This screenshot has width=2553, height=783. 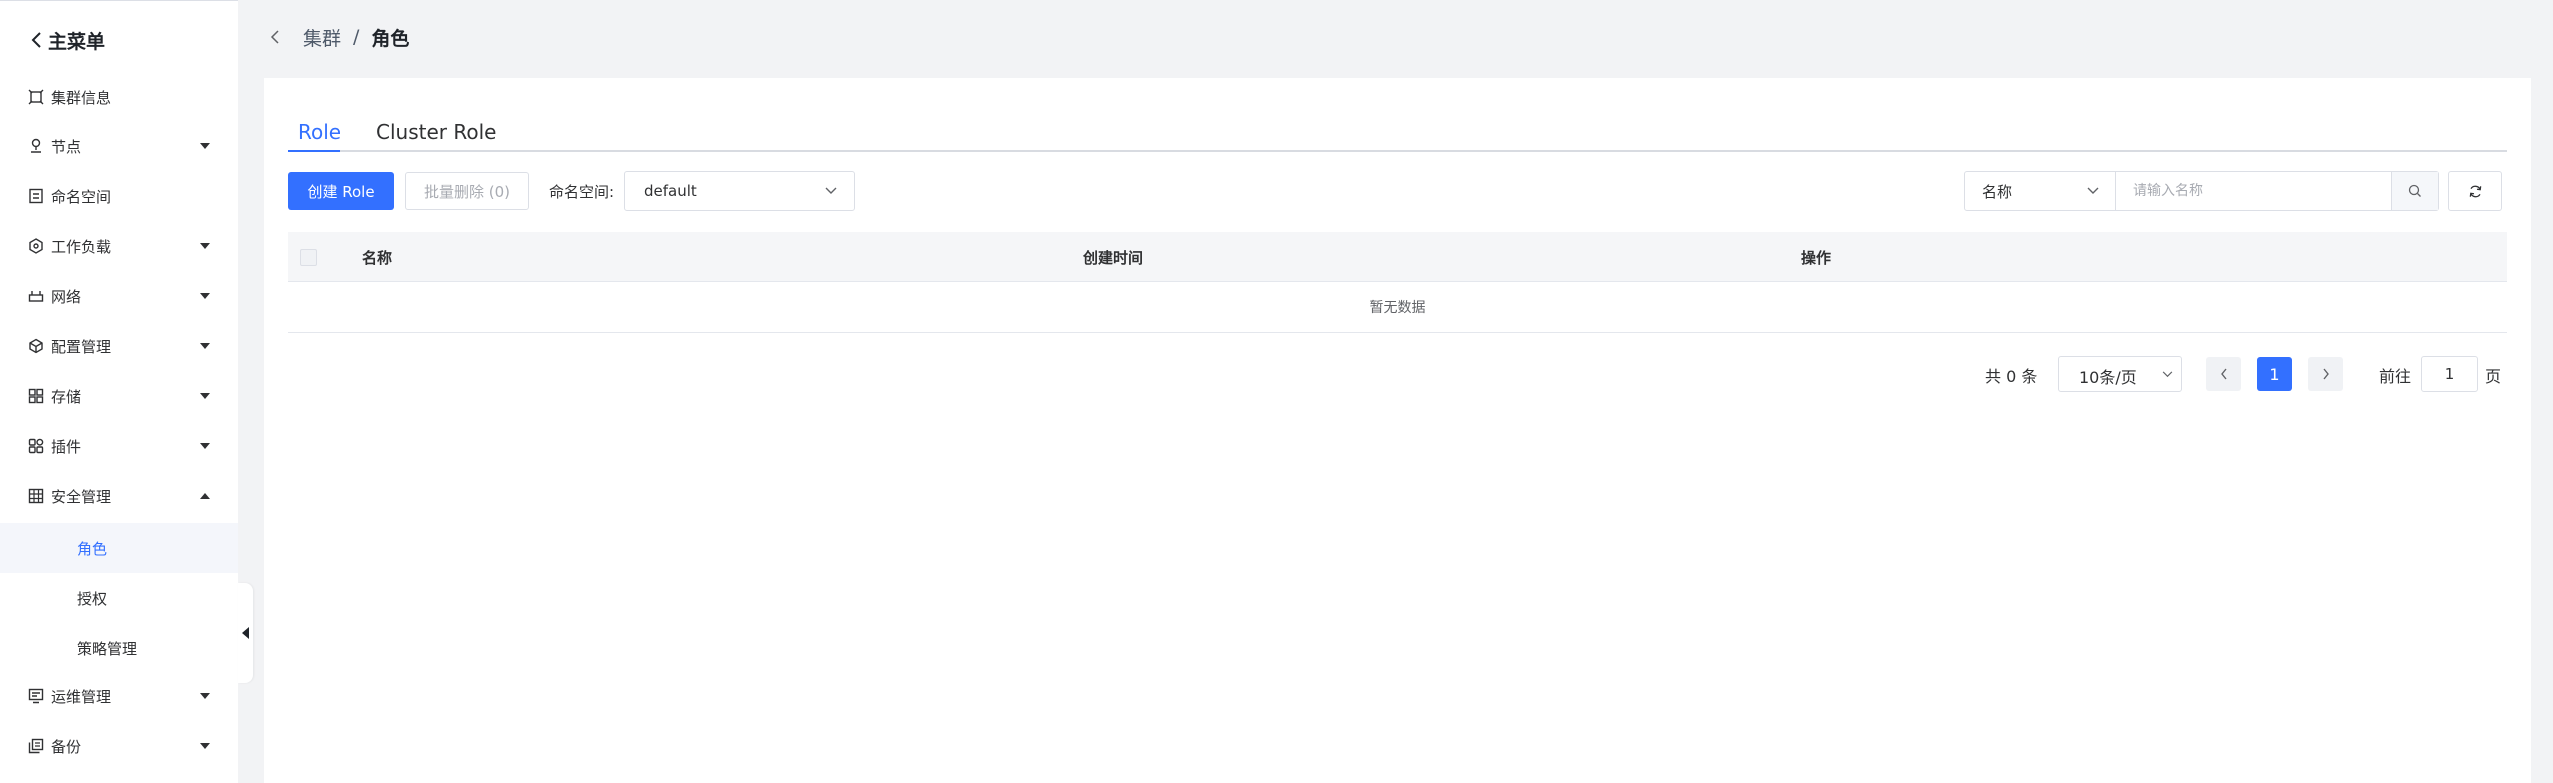 What do you see at coordinates (2395, 376) in the screenshot?
I see `goto-label: 前往` at bounding box center [2395, 376].